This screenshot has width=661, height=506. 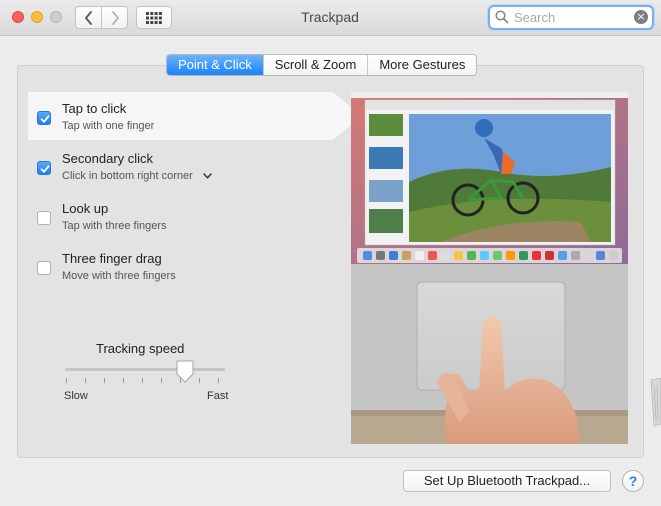 What do you see at coordinates (76, 396) in the screenshot?
I see `slider-min-label: Slow` at bounding box center [76, 396].